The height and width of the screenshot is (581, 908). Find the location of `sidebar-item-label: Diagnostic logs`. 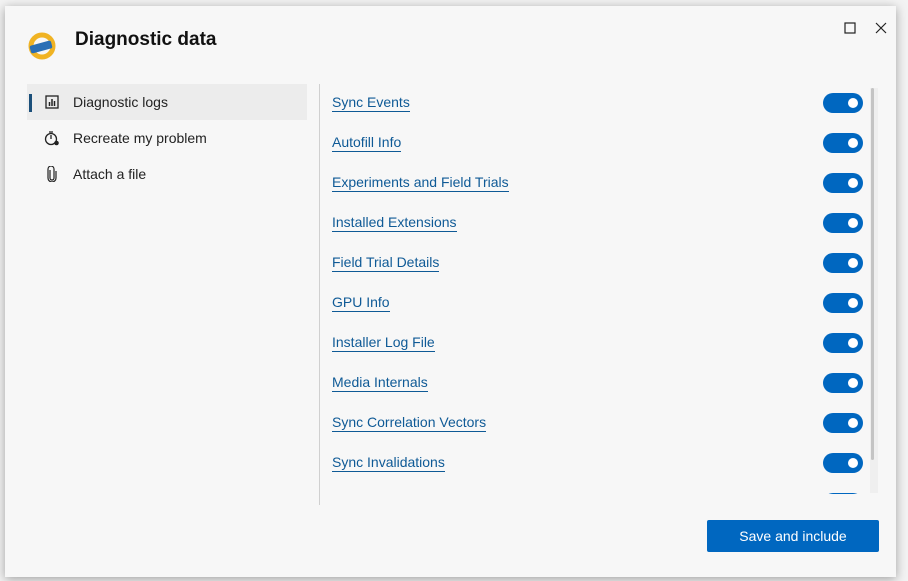

sidebar-item-label: Diagnostic logs is located at coordinates (120, 102).